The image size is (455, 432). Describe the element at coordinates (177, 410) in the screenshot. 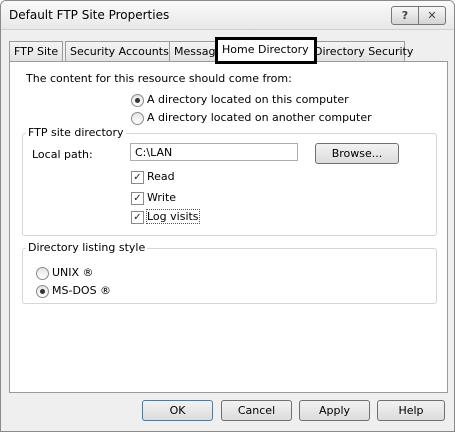

I see `ok-button: OK` at that location.